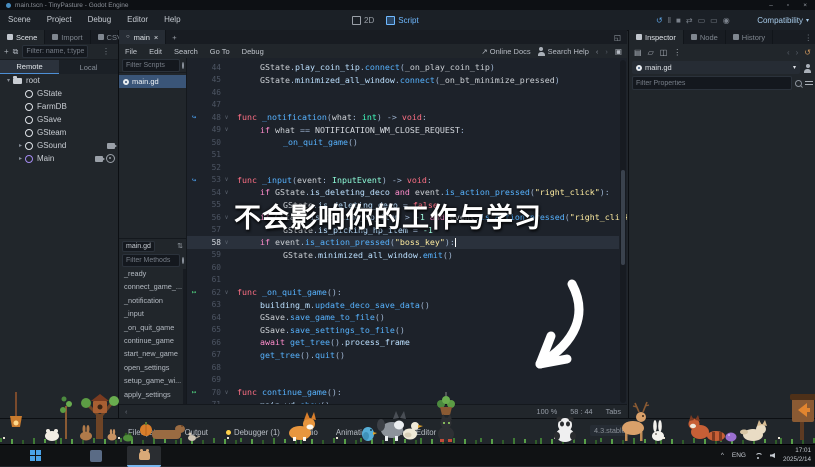 Image resolution: width=815 pixels, height=467 pixels. Describe the element at coordinates (651, 52) in the screenshot. I see `load-resource-icon: ▱` at that location.